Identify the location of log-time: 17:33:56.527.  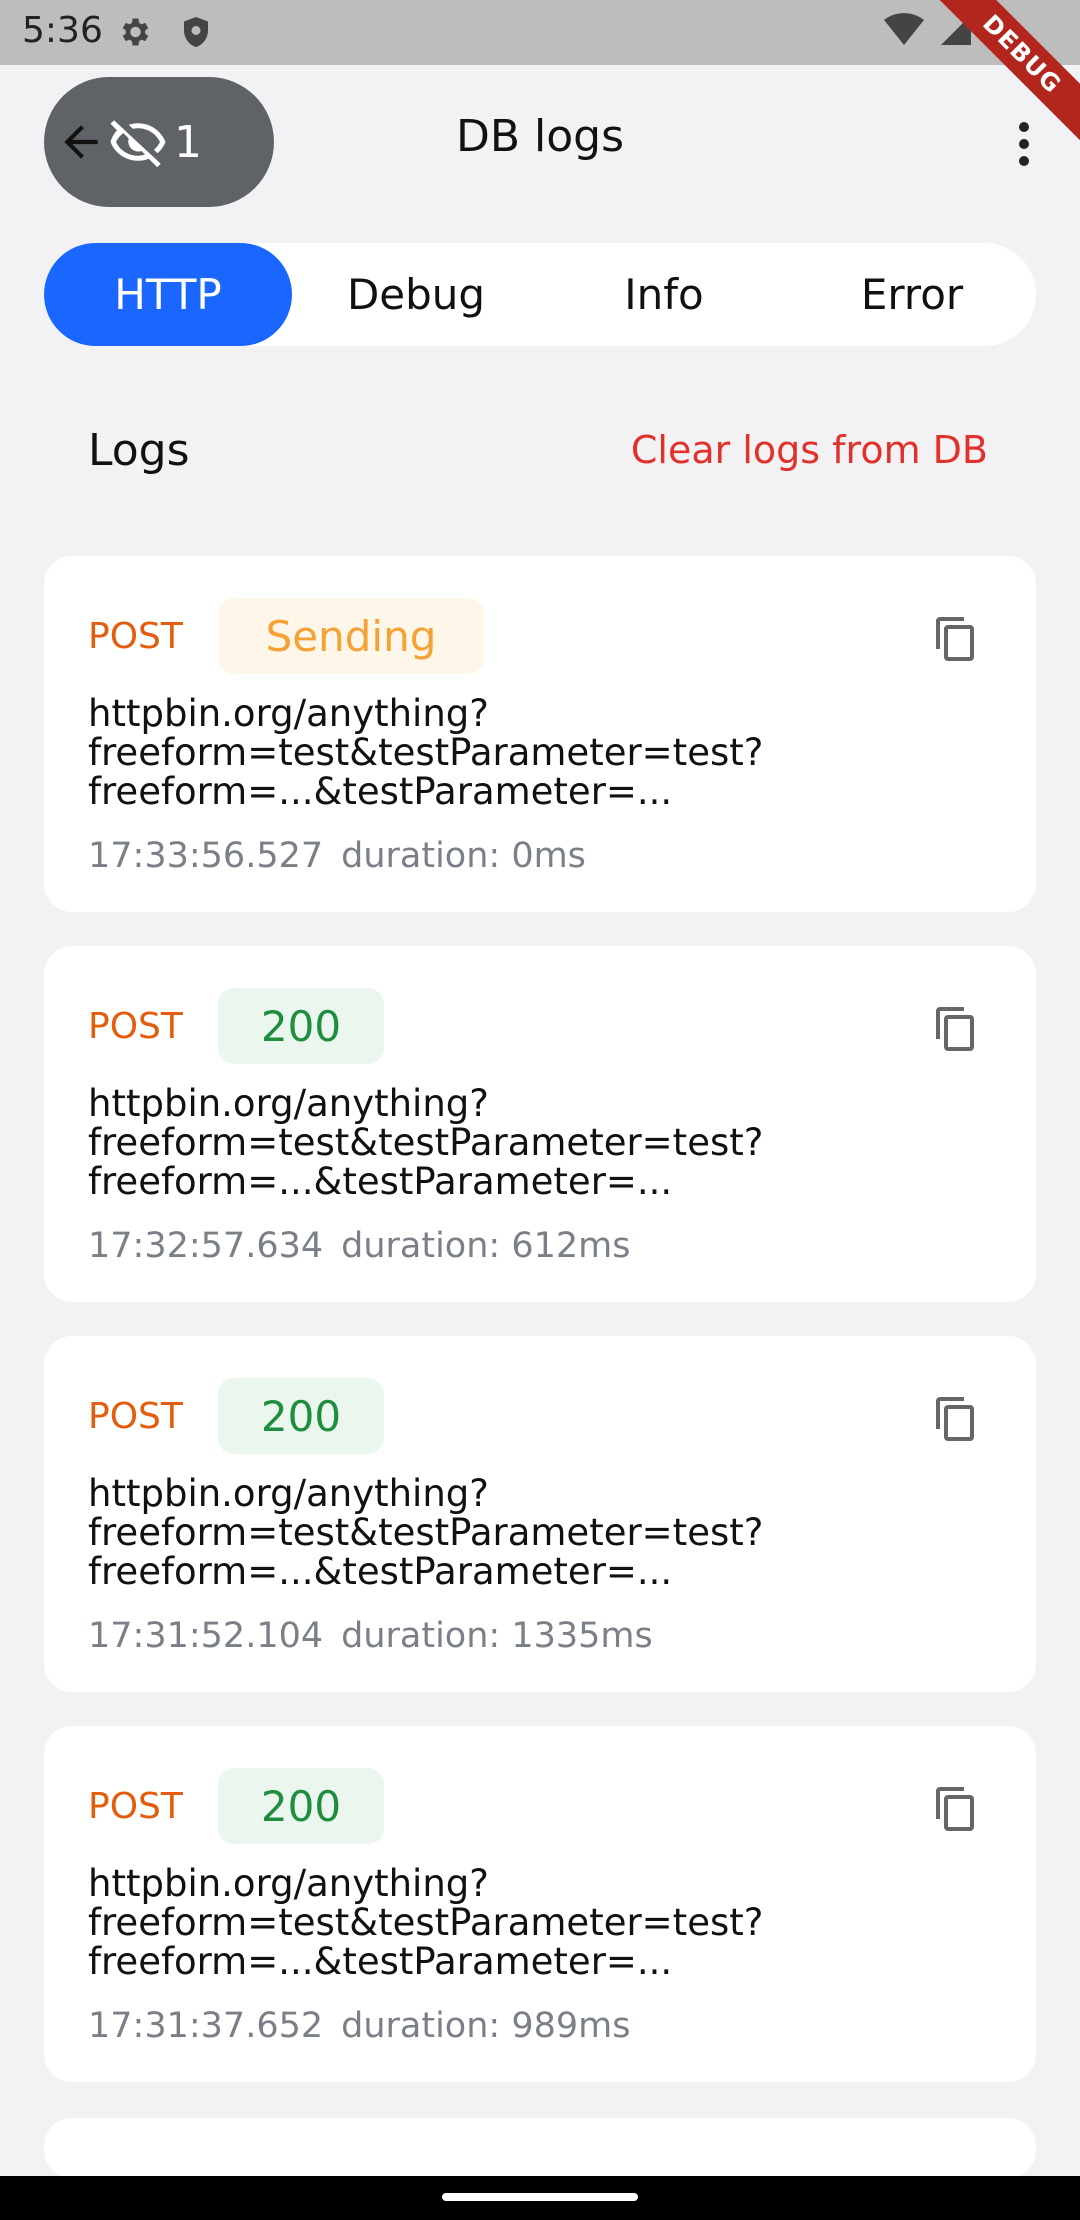
(206, 856).